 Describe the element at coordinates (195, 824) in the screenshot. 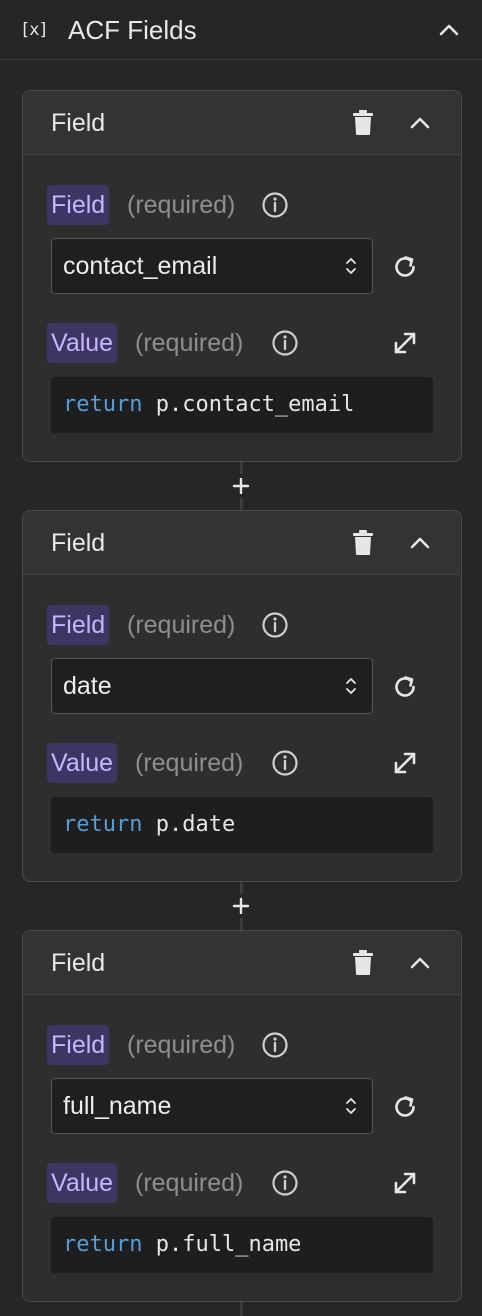

I see `code-expression: p.date` at that location.